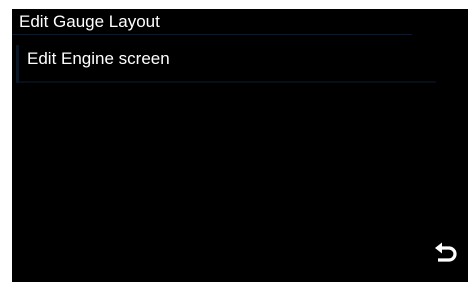 This screenshot has height=282, width=468. What do you see at coordinates (212, 34) in the screenshot?
I see `title-divider` at bounding box center [212, 34].